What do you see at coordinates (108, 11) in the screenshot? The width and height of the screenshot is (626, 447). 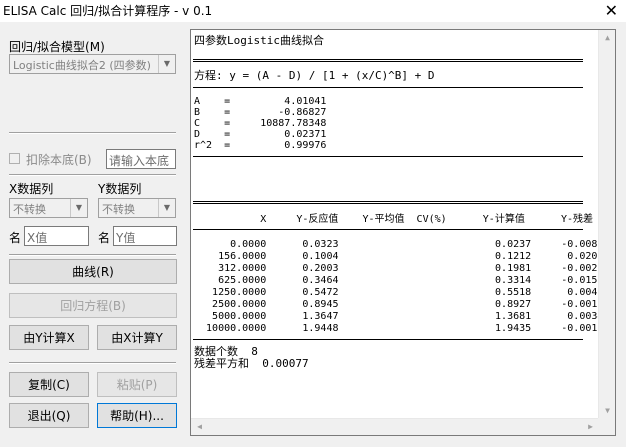 I see `window-title: ELISA Calc 回归/拟合计算程序 - v 0.1` at bounding box center [108, 11].